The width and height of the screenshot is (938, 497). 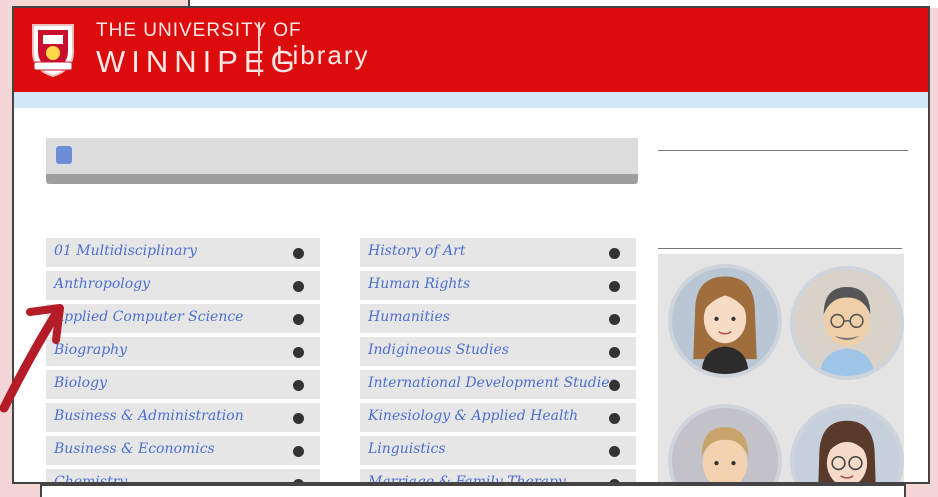 I want to click on subject-item: Indigineous Studies, so click(x=498, y=351).